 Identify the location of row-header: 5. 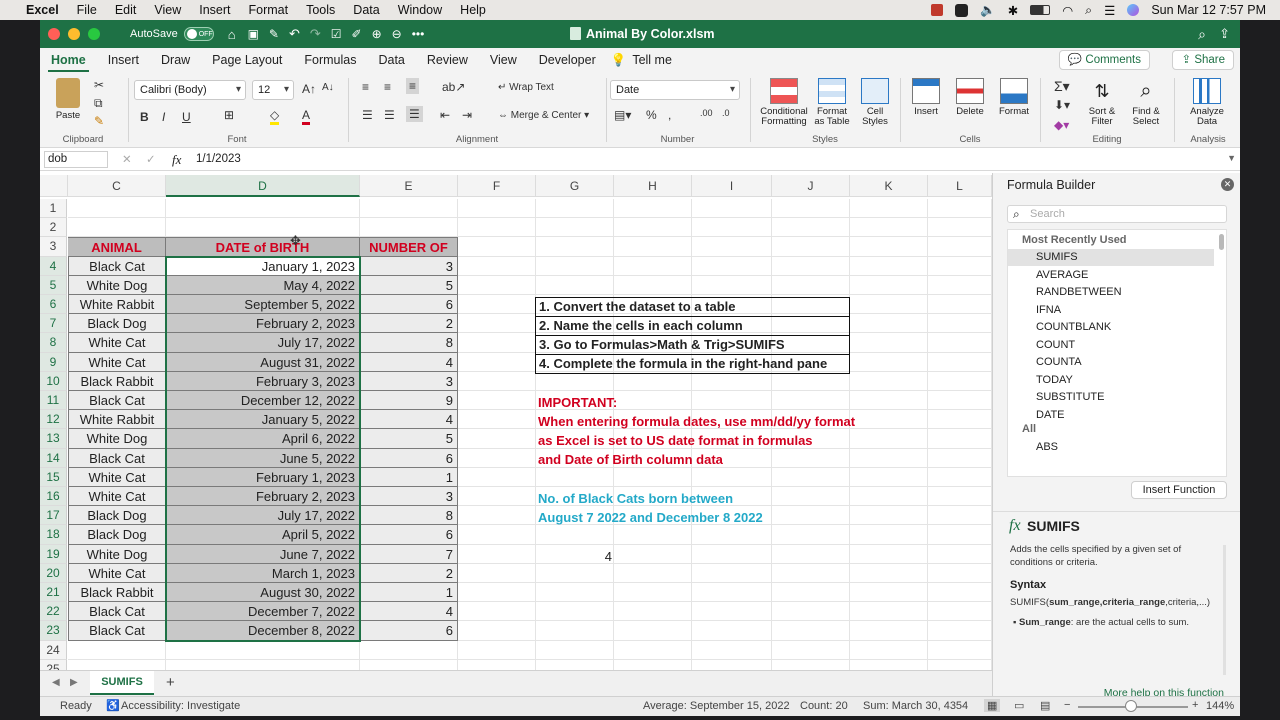
(53, 285).